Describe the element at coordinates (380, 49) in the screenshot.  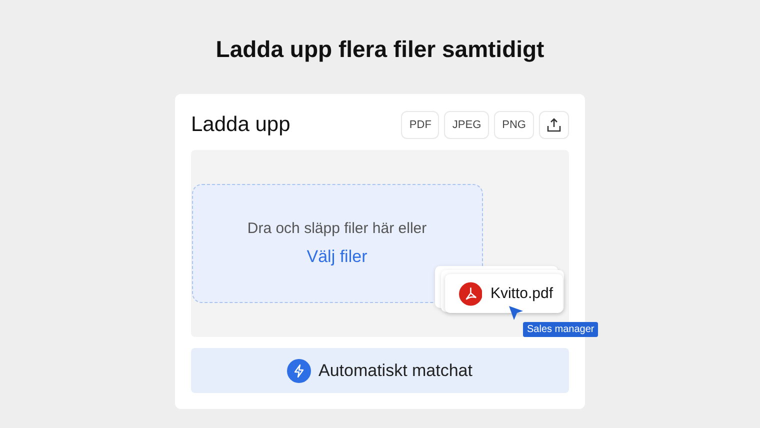
I see `page-heading: Ladda upp flera filer samtidigt` at that location.